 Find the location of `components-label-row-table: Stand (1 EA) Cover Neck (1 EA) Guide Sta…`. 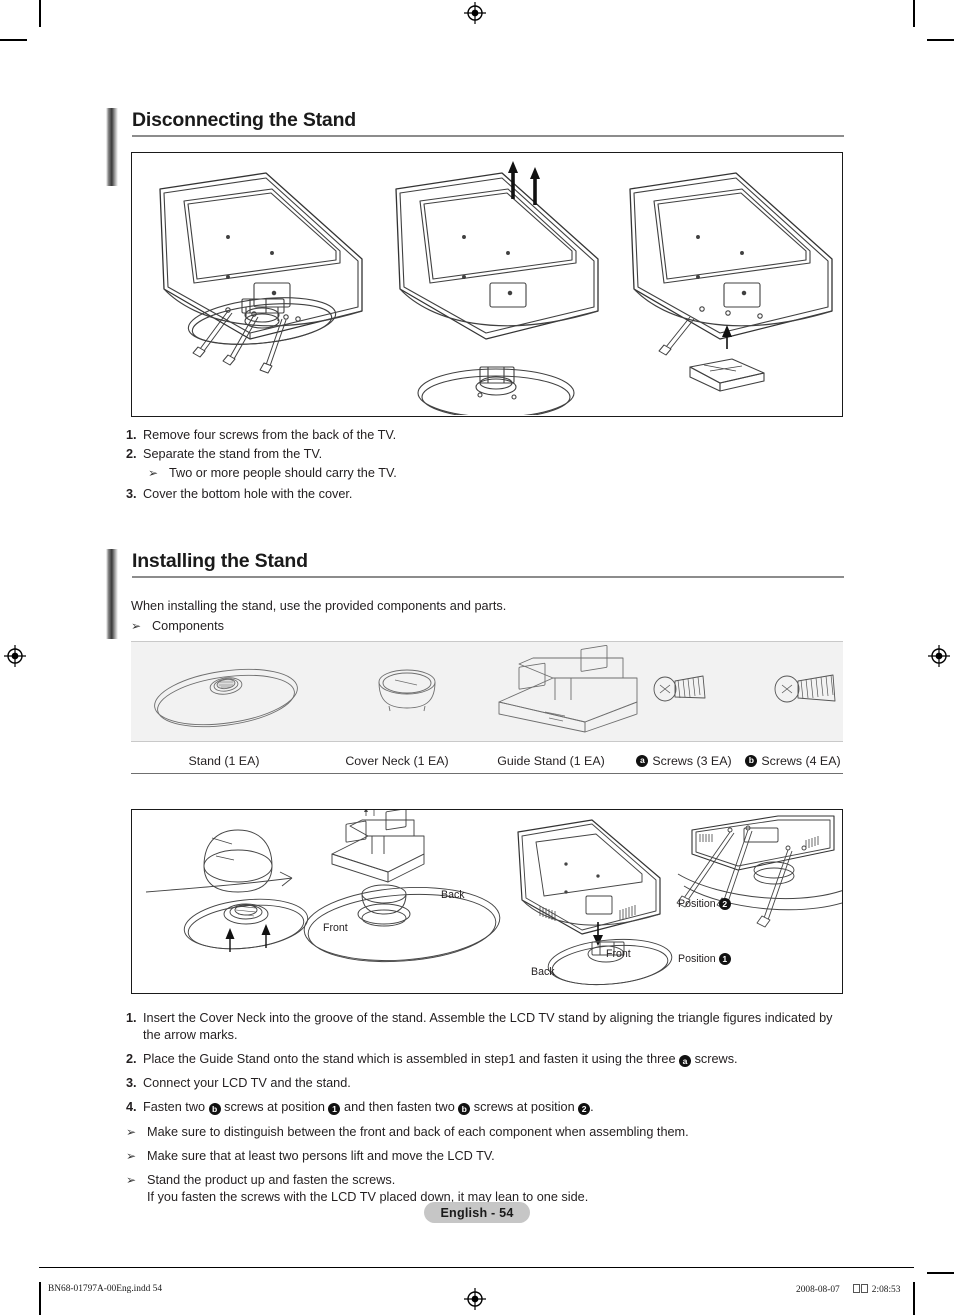

components-label-row-table: Stand (1 EA) Cover Neck (1 EA) Guide Sta… is located at coordinates (487, 761).